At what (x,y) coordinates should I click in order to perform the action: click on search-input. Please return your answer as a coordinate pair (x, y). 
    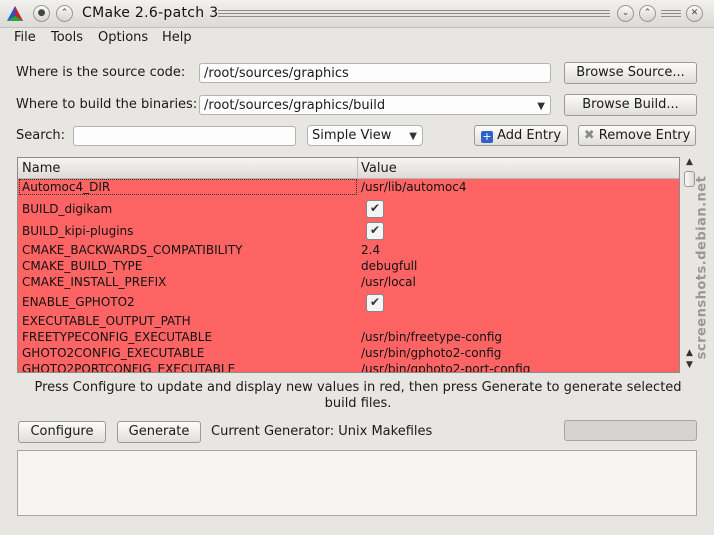
    Looking at the image, I should click on (184, 136).